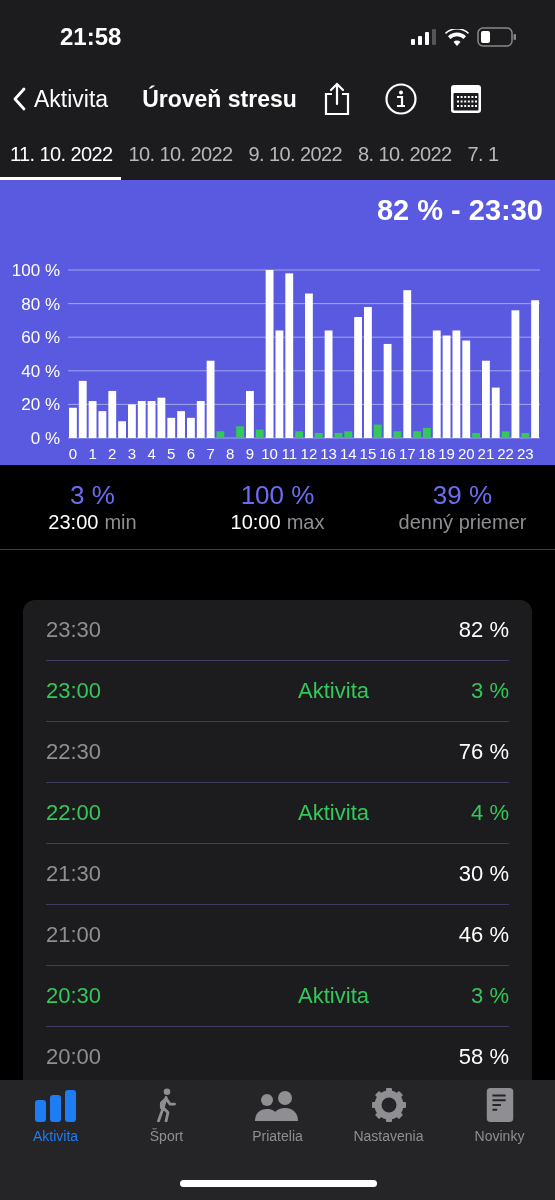 The image size is (555, 1200). I want to click on x-axis-label: 4, so click(151, 453).